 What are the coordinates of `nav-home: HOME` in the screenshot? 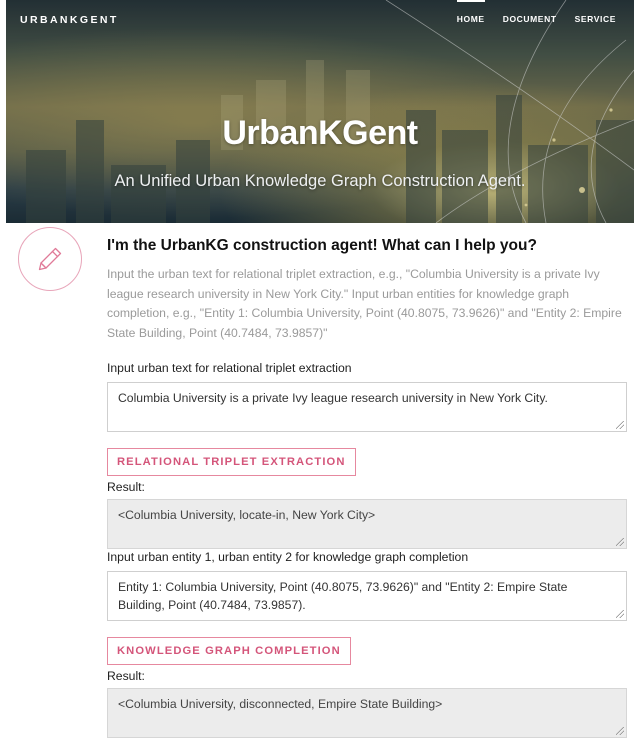 It's located at (470, 14).